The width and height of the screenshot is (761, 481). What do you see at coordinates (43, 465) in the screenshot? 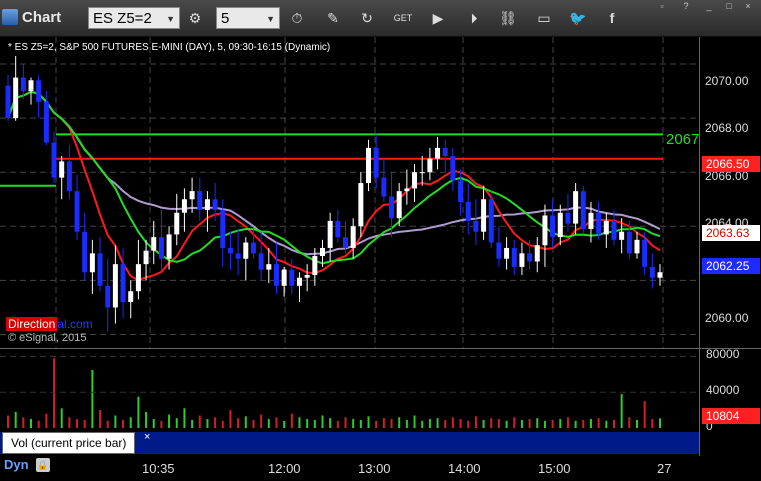
I see `lock-icon: 🔒` at bounding box center [43, 465].